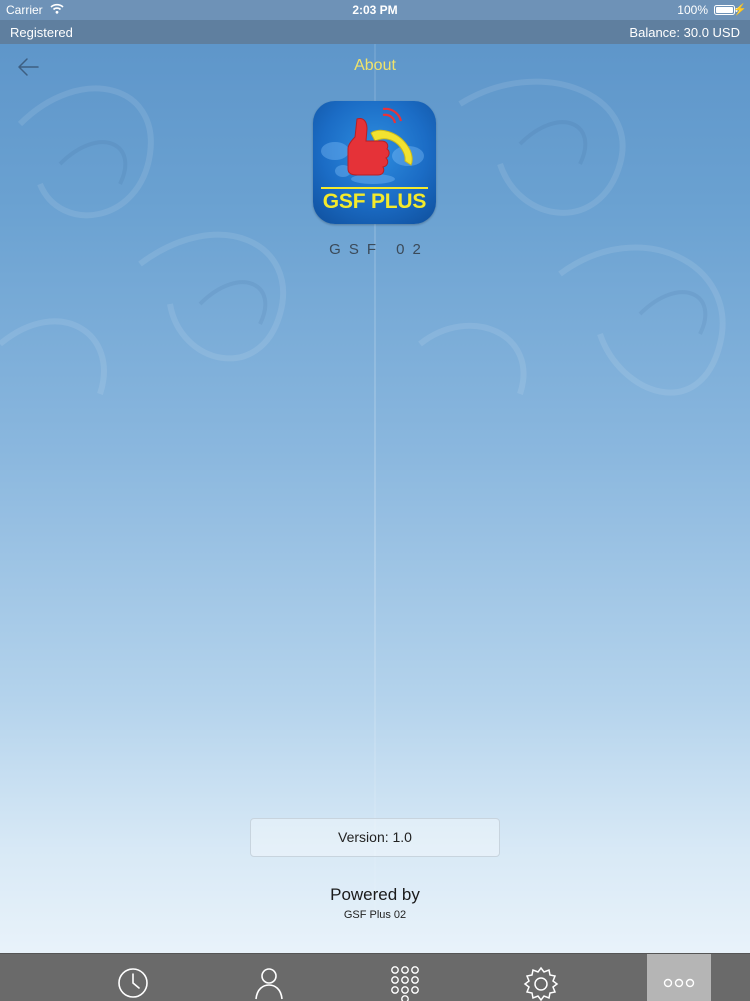 The image size is (750, 1001). I want to click on account-bar: Registered Balance: 30.0 USD, so click(375, 32).